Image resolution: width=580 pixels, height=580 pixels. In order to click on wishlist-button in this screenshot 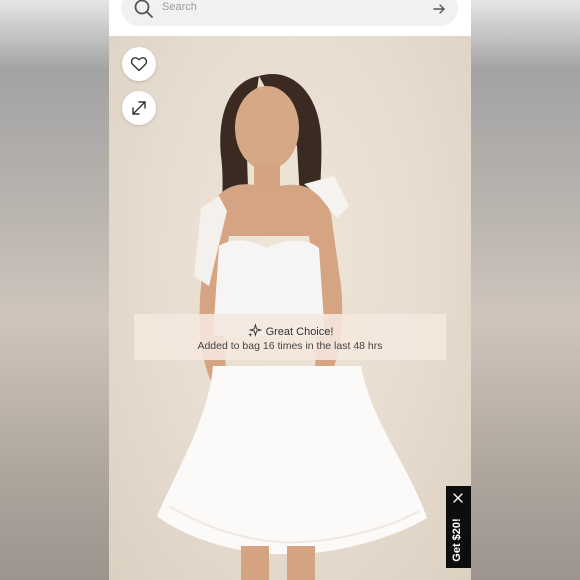, I will do `click(139, 64)`.